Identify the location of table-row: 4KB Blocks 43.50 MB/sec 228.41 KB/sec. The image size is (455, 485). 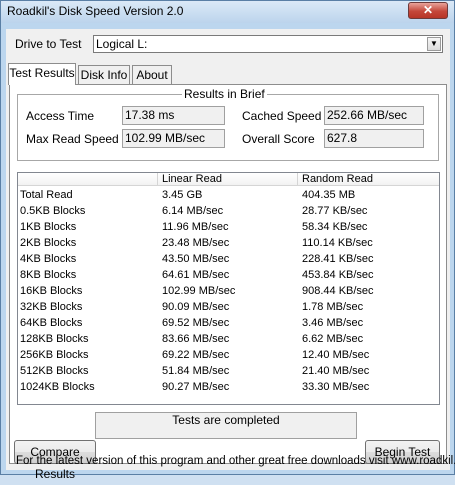
(228, 259).